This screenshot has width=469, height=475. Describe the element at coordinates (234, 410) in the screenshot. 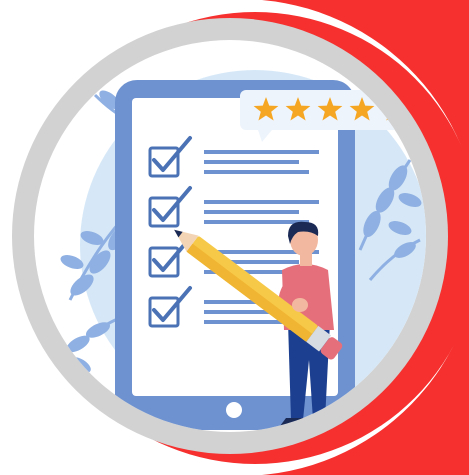

I see `home-button-icon` at that location.